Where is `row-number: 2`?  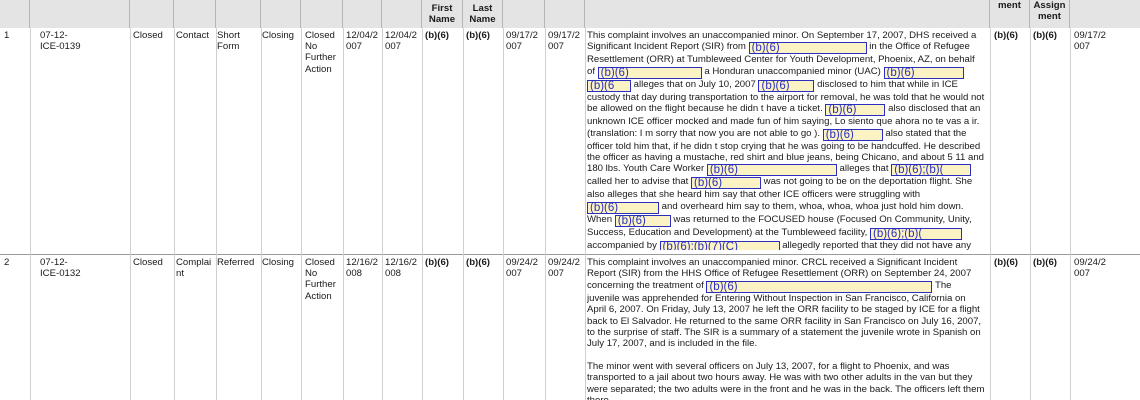 row-number: 2 is located at coordinates (7, 262).